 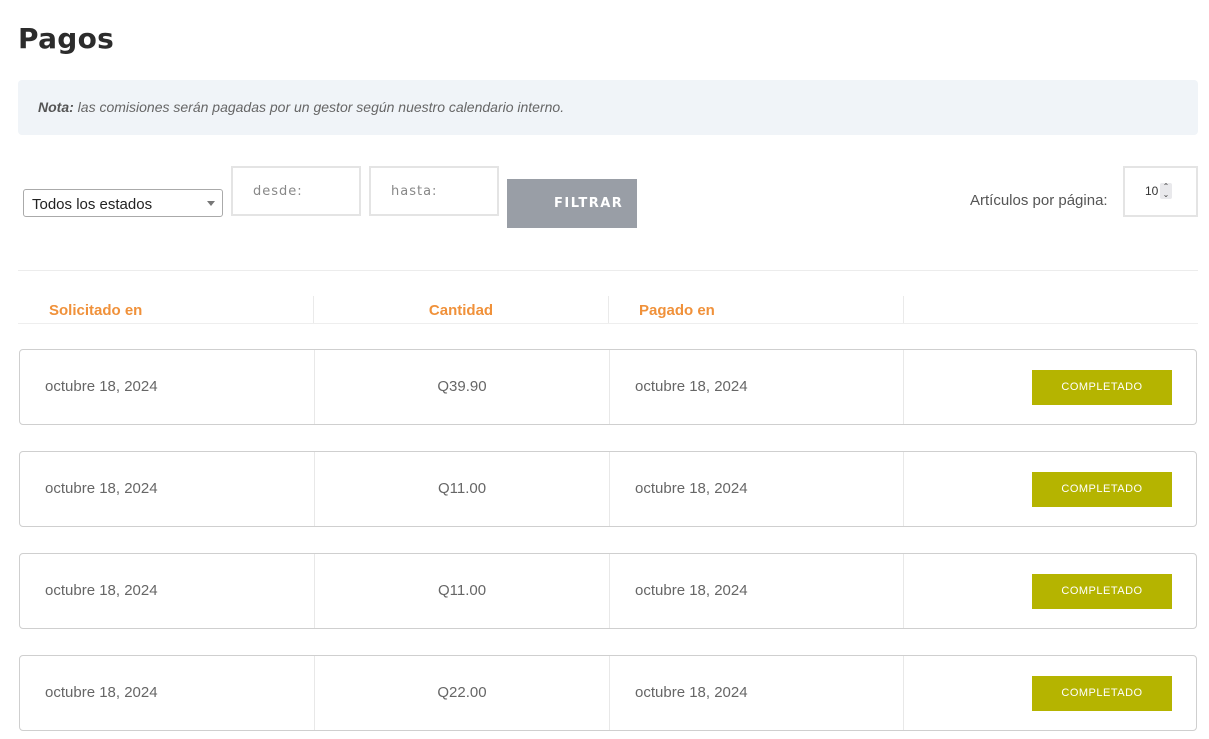 I want to click on per-page-input: 10 ⌃ ⌄, so click(x=1160, y=191).